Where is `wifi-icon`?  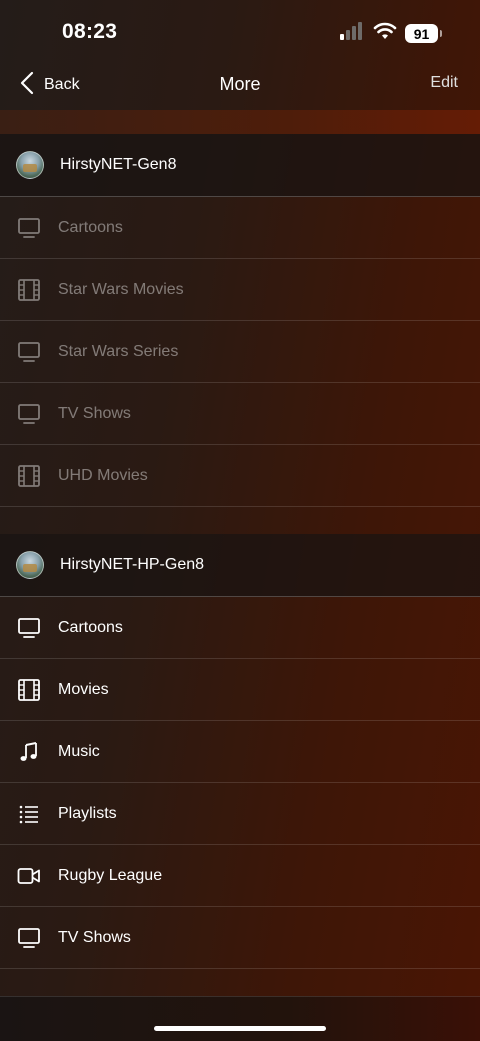 wifi-icon is located at coordinates (385, 33).